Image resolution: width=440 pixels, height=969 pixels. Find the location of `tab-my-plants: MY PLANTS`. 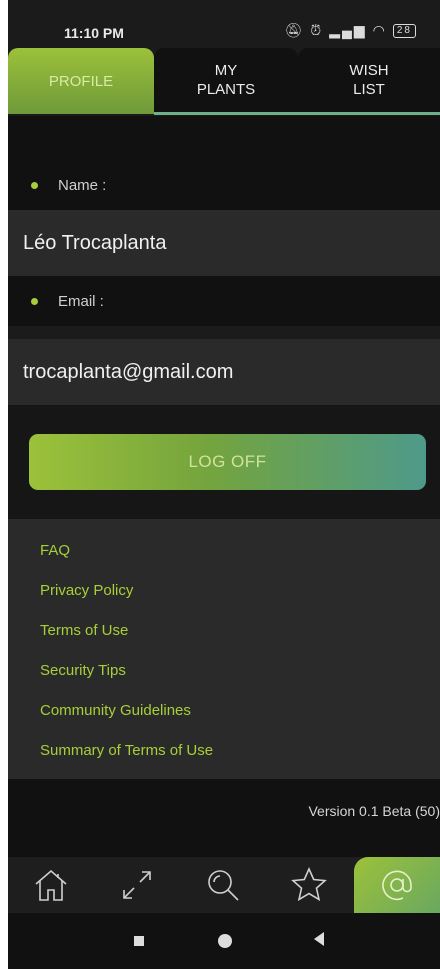

tab-my-plants: MY PLANTS is located at coordinates (226, 80).